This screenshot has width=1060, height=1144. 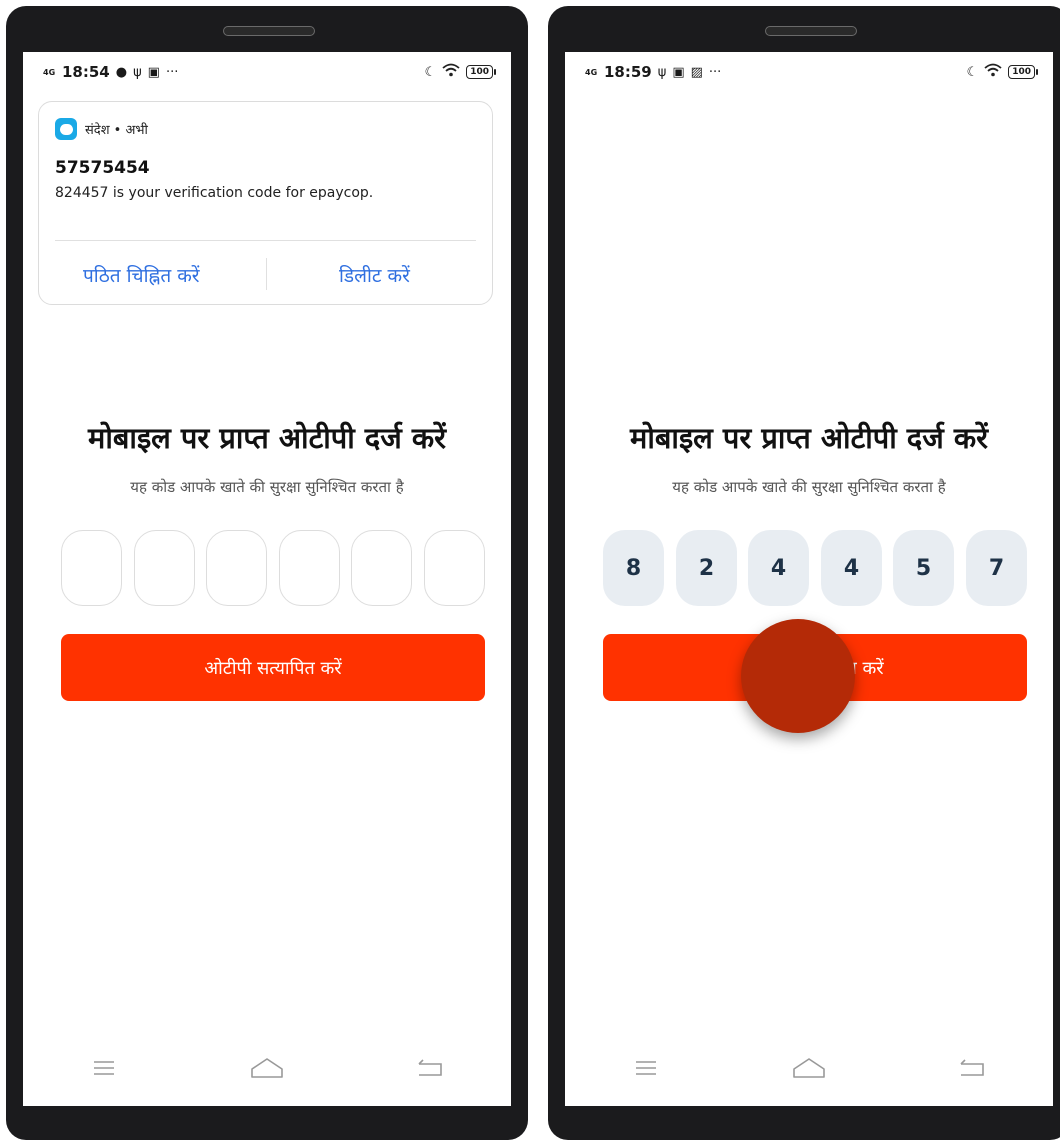 I want to click on action-separator, so click(x=266, y=274).